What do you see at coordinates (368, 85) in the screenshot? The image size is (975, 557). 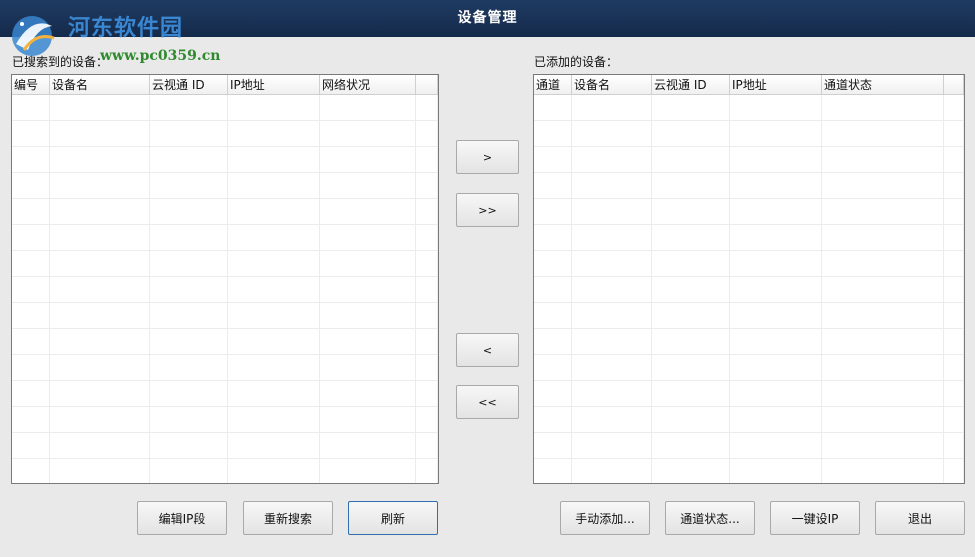 I see `column-header-network-status: 网络状况` at bounding box center [368, 85].